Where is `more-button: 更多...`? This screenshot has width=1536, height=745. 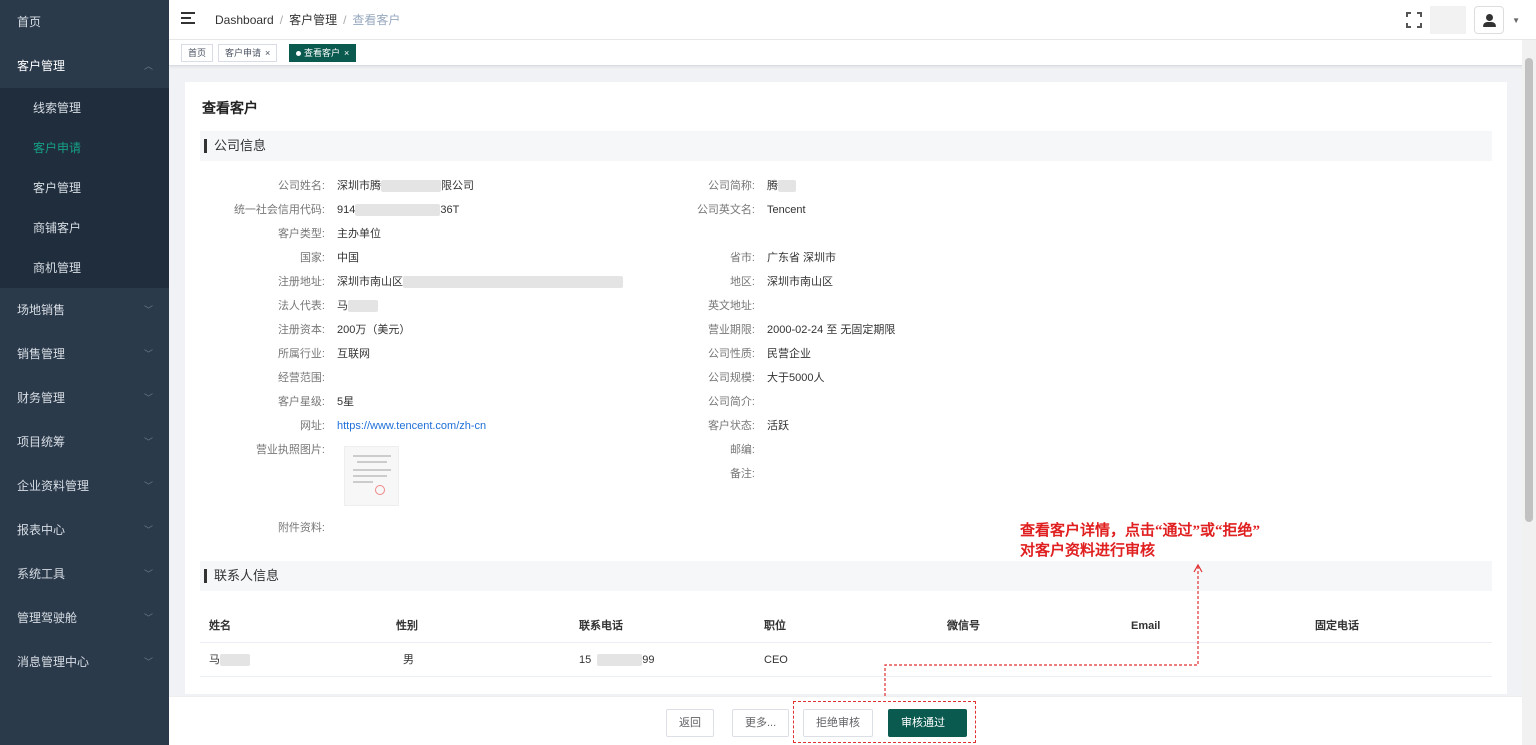 more-button: 更多... is located at coordinates (761, 723).